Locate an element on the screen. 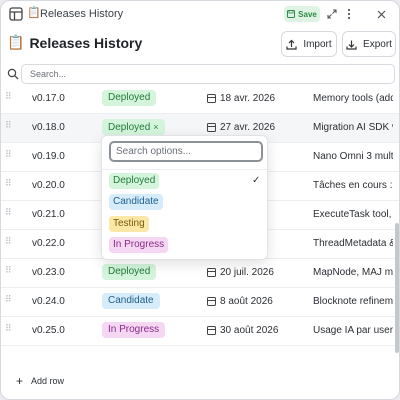 Image resolution: width=400 pixels, height=400 pixels. description-cell: Usage IA par user, lo is located at coordinates (353, 330).